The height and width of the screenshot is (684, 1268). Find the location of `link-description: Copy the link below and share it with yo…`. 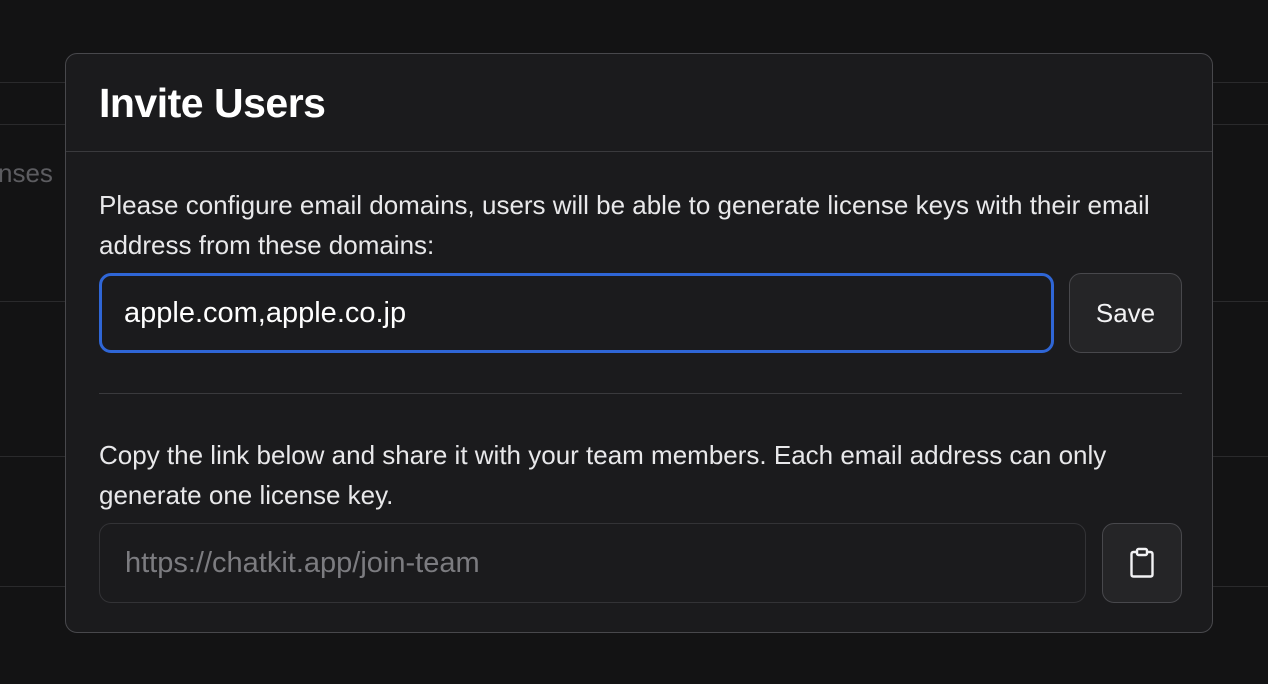

link-description: Copy the link below and share it with yo… is located at coordinates (603, 475).